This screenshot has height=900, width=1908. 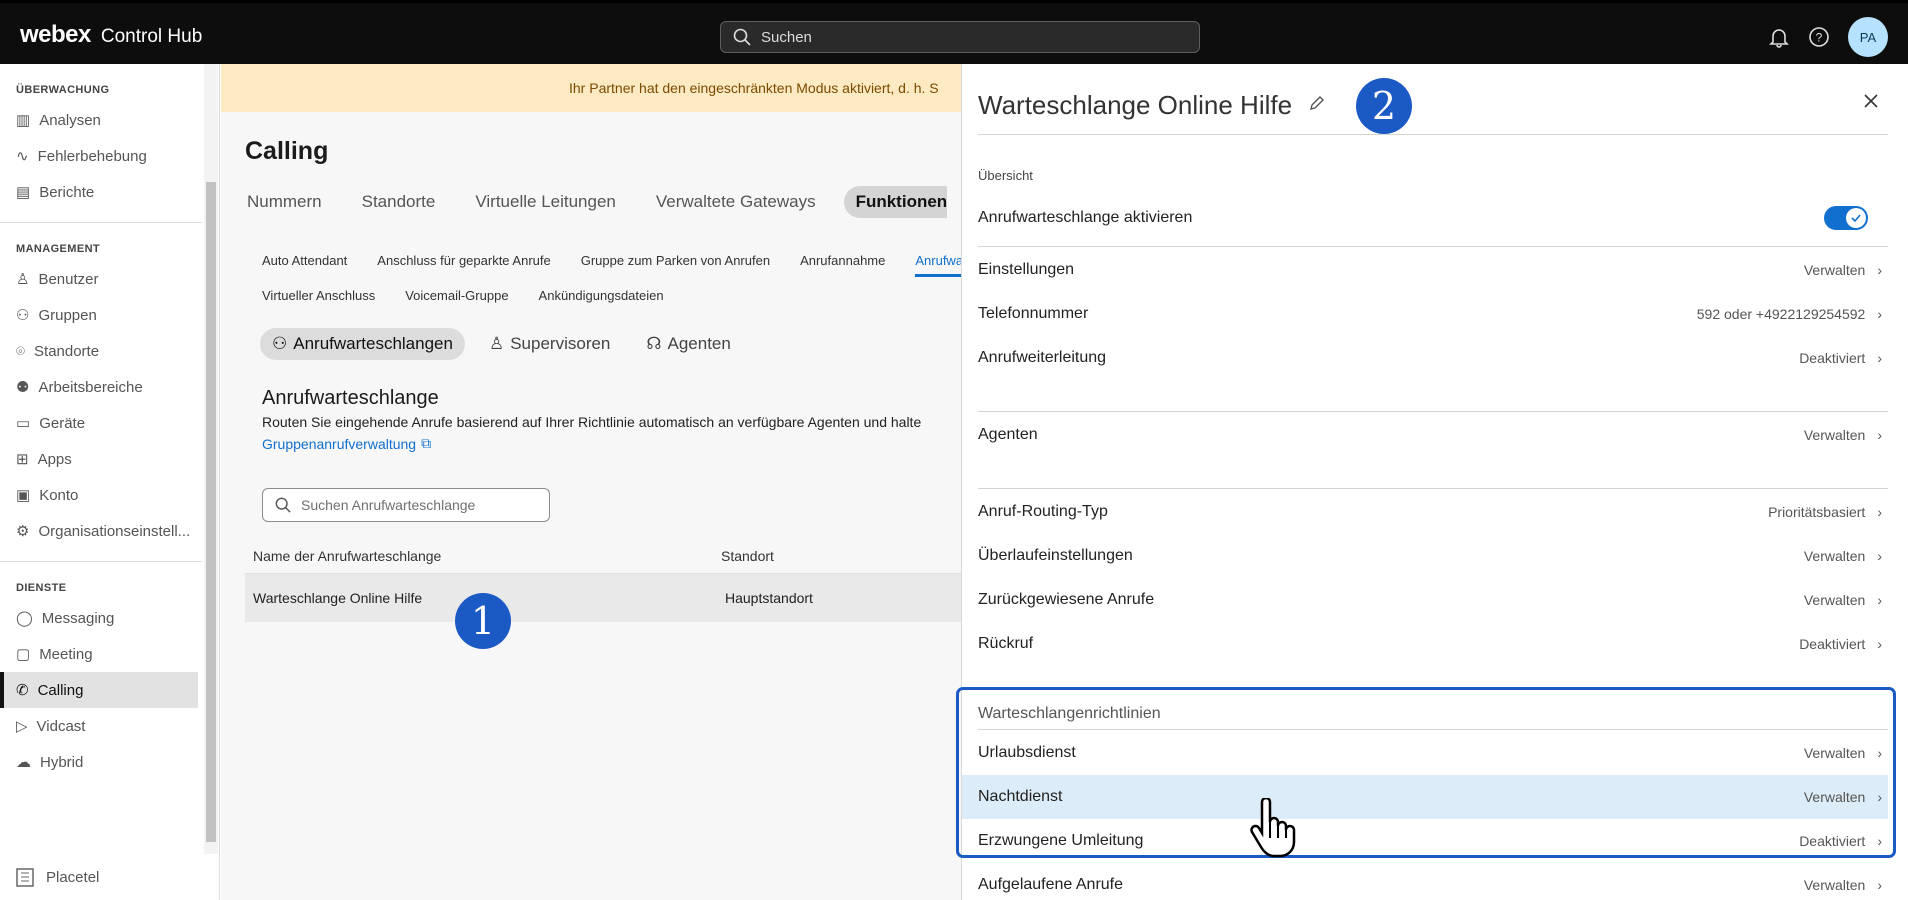 What do you see at coordinates (769, 598) in the screenshot?
I see `queue-location-cell: Hauptstandort` at bounding box center [769, 598].